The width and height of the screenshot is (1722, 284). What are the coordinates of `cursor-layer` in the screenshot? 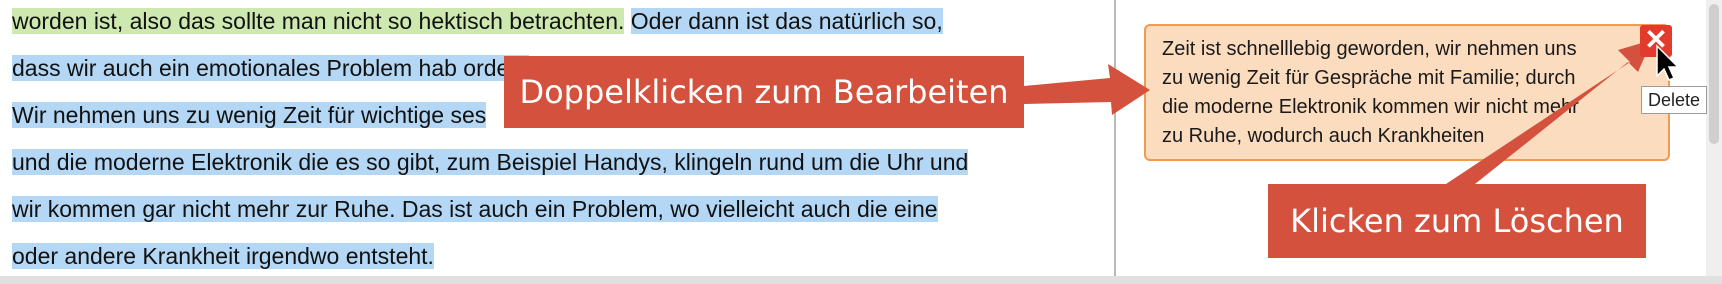 It's located at (1668, 62).